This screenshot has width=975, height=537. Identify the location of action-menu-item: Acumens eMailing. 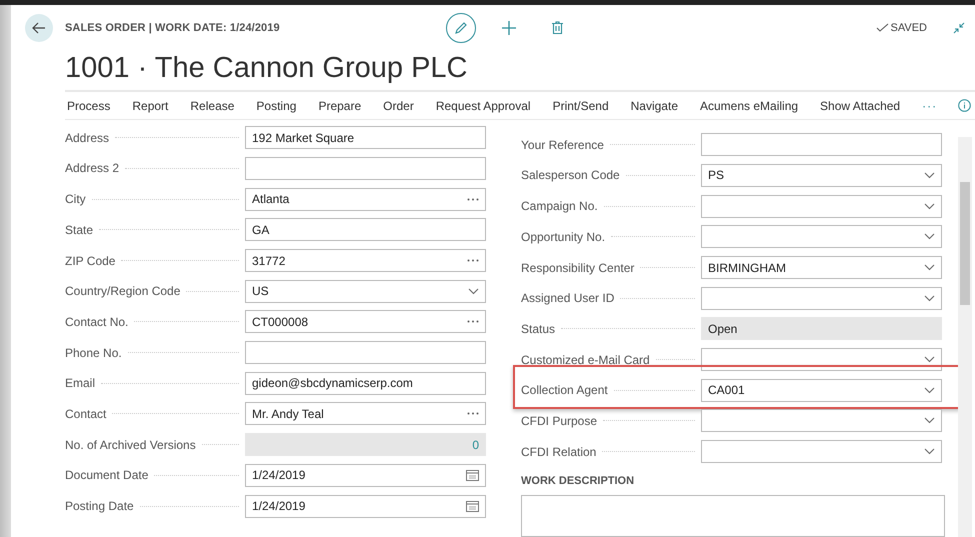
(748, 105).